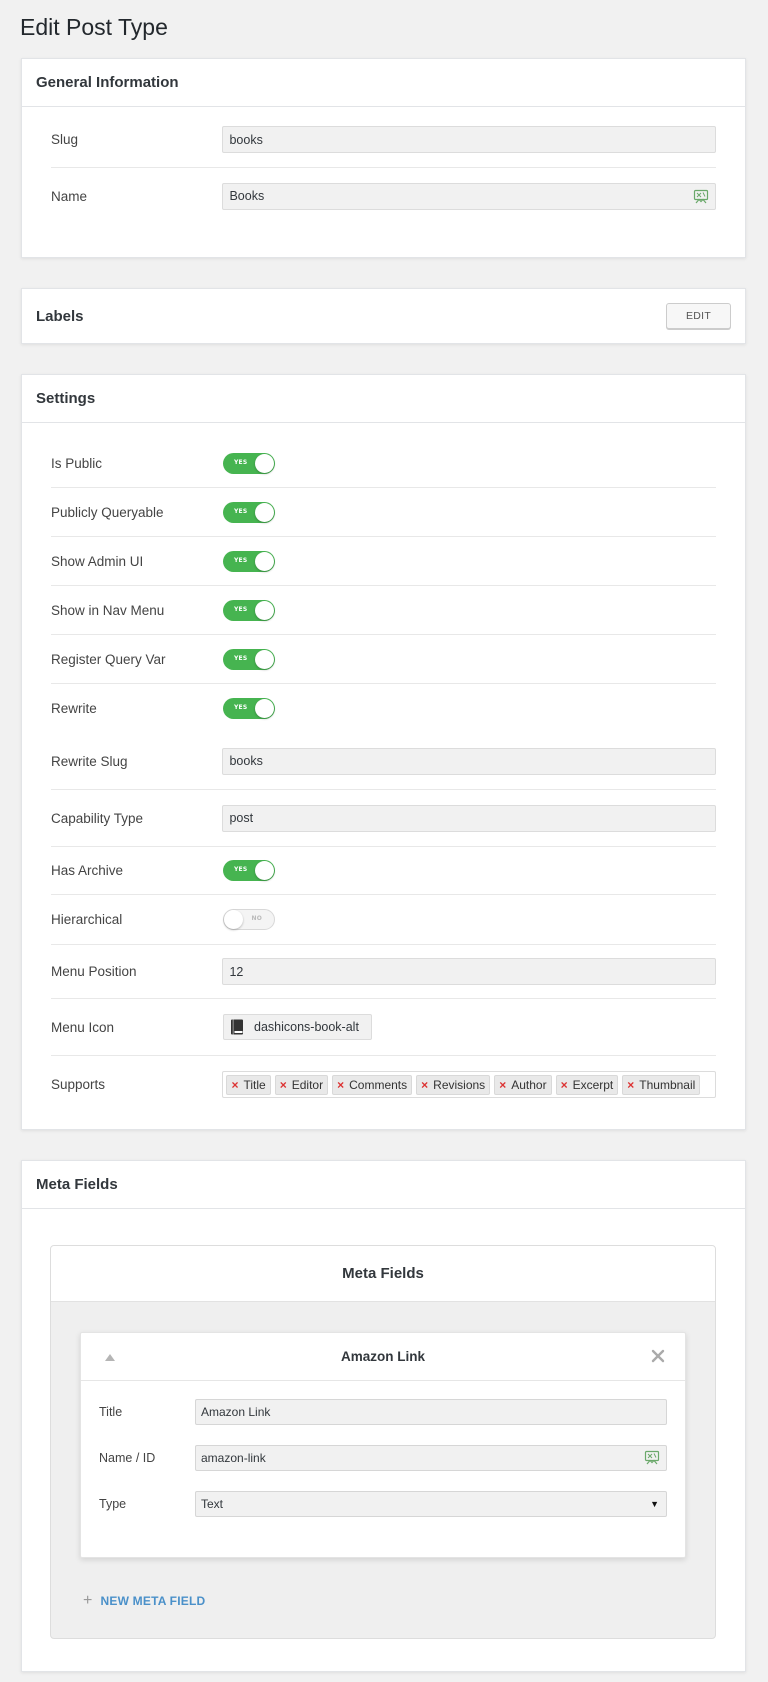 The width and height of the screenshot is (768, 1682). I want to click on menu-icon-label: Menu Icon, so click(83, 1027).